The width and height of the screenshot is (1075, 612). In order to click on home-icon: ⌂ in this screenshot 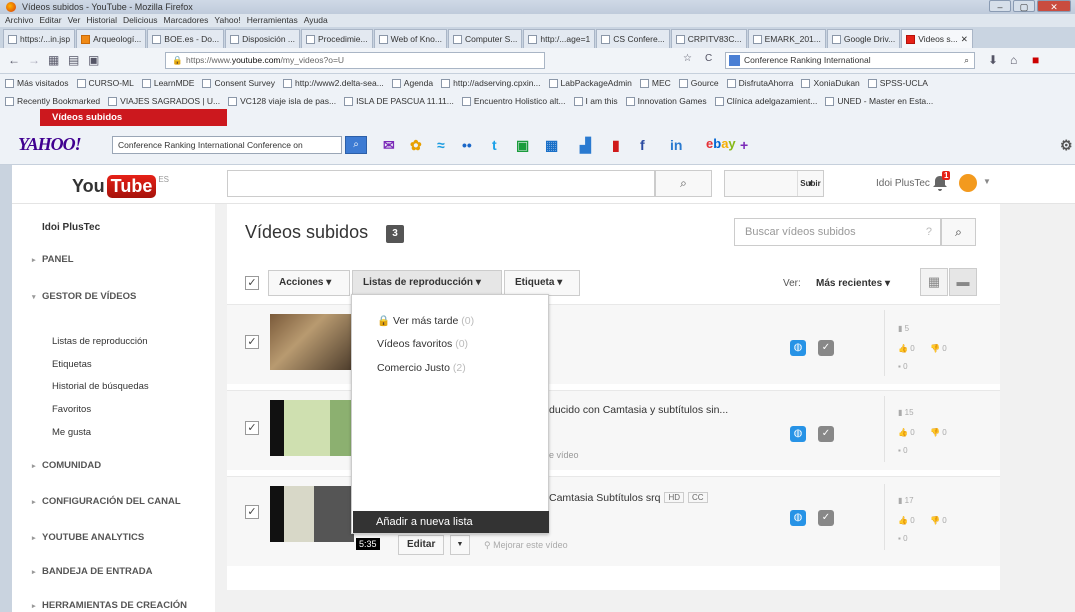, I will do `click(1013, 60)`.